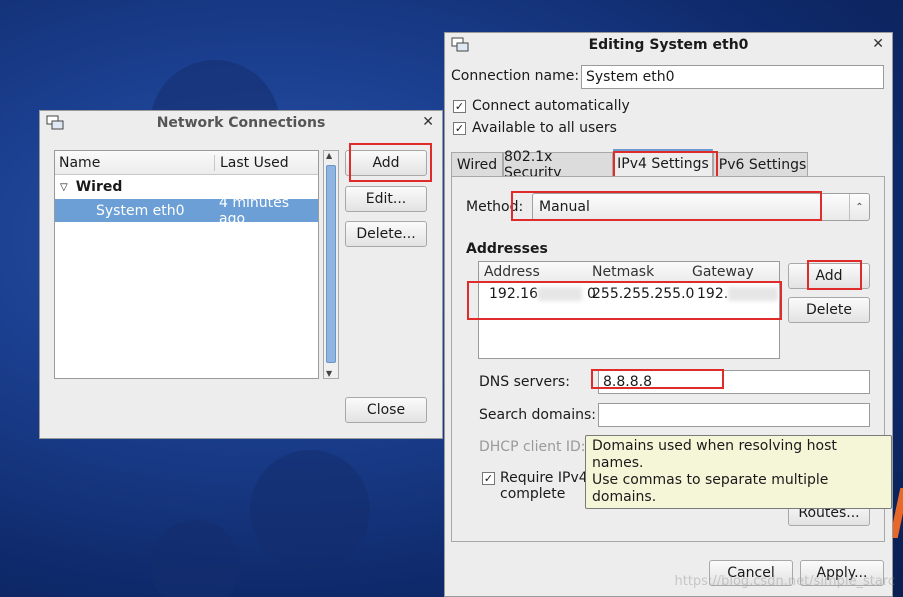  Describe the element at coordinates (507, 249) in the screenshot. I see `addresses-heading: Addresses` at that location.